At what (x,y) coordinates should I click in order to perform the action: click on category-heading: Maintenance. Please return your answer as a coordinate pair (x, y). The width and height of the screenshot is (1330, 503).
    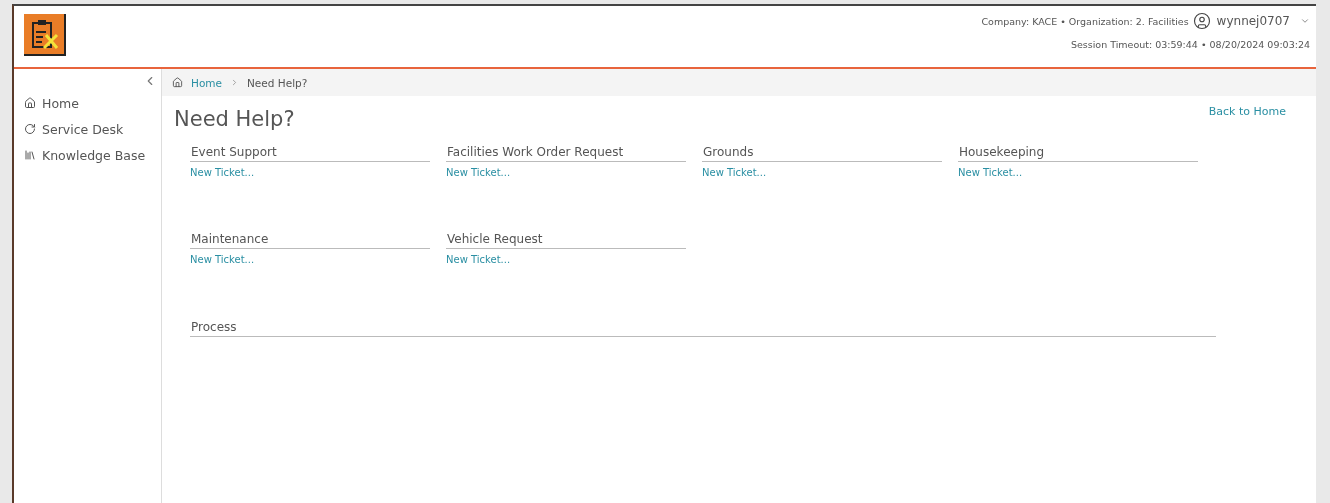
    Looking at the image, I should click on (310, 240).